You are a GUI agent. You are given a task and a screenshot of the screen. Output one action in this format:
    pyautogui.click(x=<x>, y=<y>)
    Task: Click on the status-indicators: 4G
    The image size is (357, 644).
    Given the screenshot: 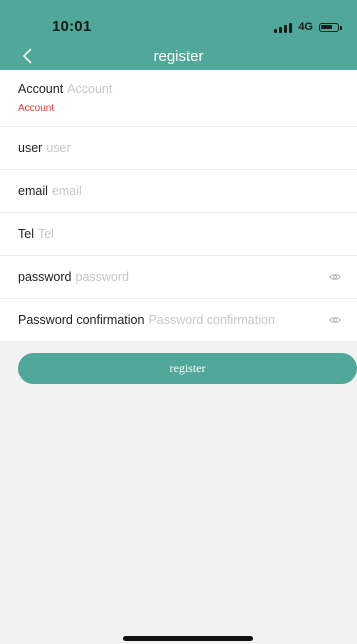 What is the action you would take?
    pyautogui.click(x=308, y=27)
    